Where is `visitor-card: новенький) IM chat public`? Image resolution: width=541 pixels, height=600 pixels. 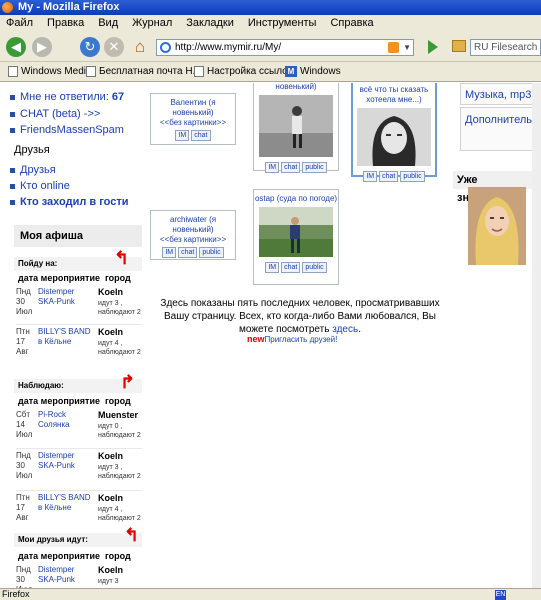 visitor-card: новенький) IM chat public is located at coordinates (296, 128).